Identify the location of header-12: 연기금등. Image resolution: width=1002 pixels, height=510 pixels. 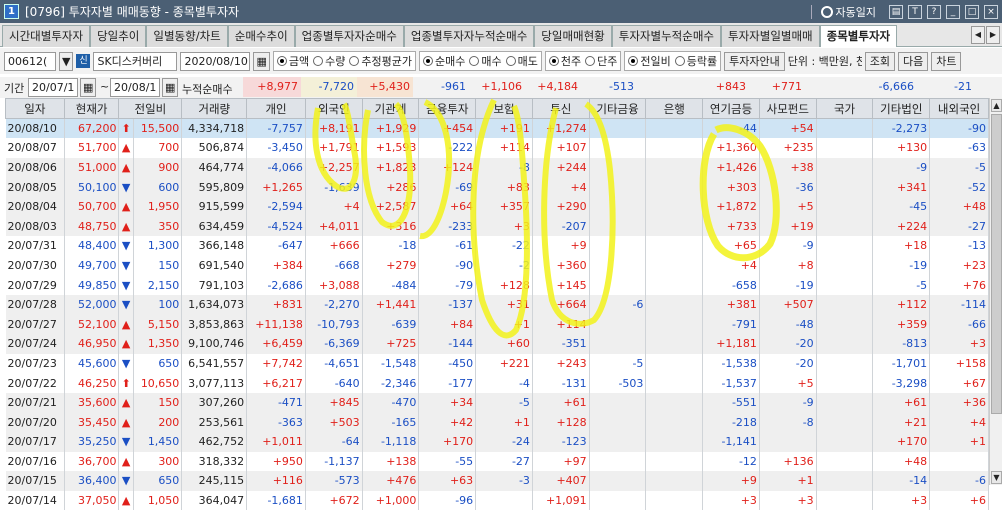
(731, 108).